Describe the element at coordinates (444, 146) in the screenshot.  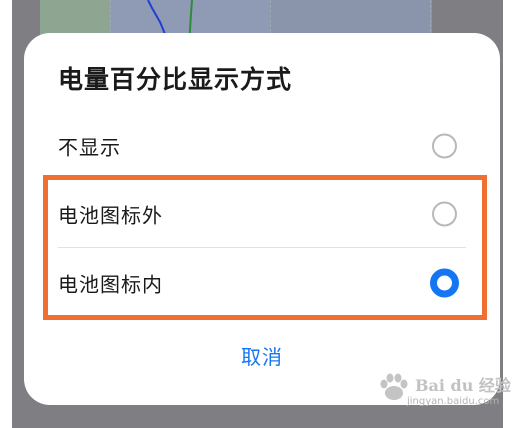
I see `radio-unchecked-icon` at that location.